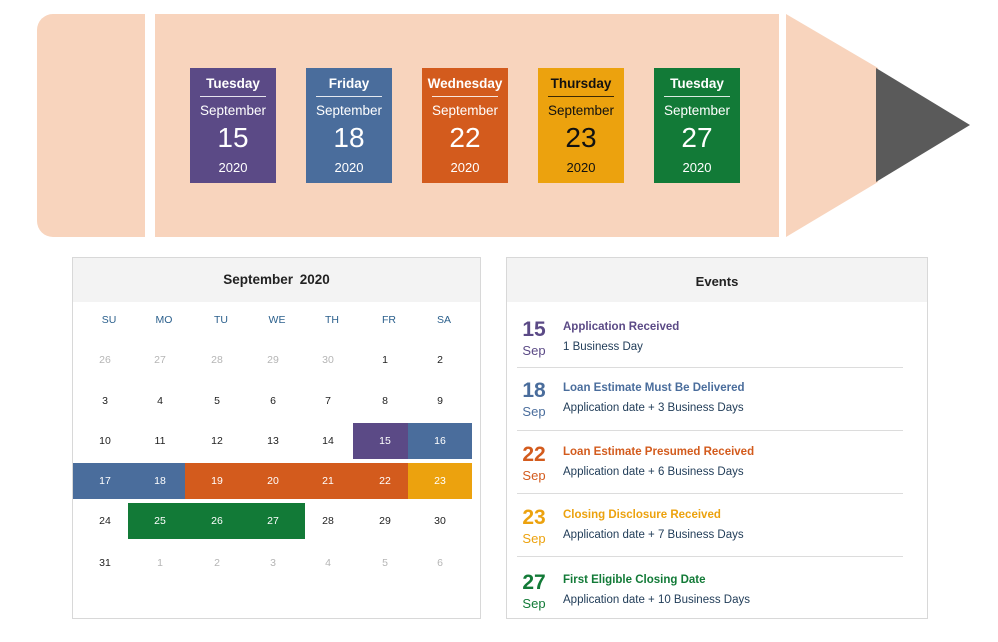  Describe the element at coordinates (217, 401) in the screenshot. I see `calendar-day: 5` at that location.